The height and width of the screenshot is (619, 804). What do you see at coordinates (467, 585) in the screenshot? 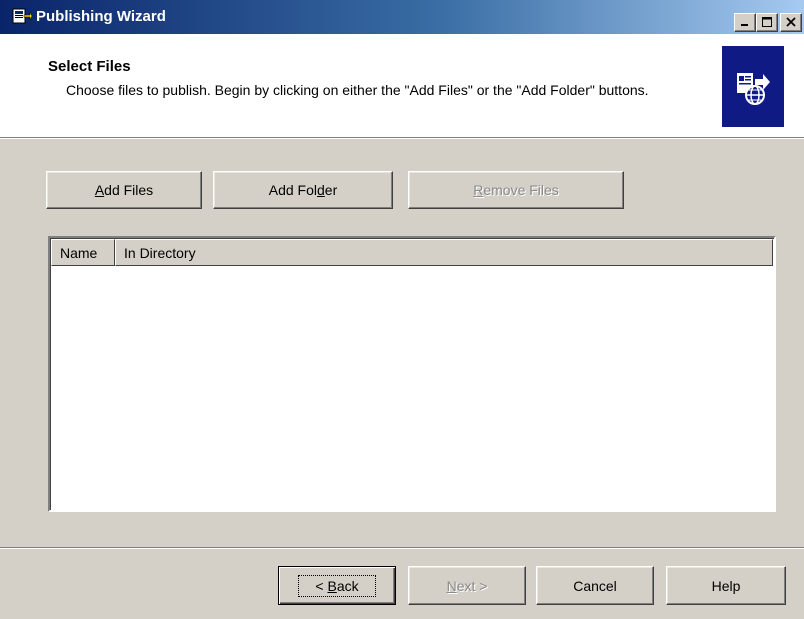
I see `next-button: Next >` at bounding box center [467, 585].